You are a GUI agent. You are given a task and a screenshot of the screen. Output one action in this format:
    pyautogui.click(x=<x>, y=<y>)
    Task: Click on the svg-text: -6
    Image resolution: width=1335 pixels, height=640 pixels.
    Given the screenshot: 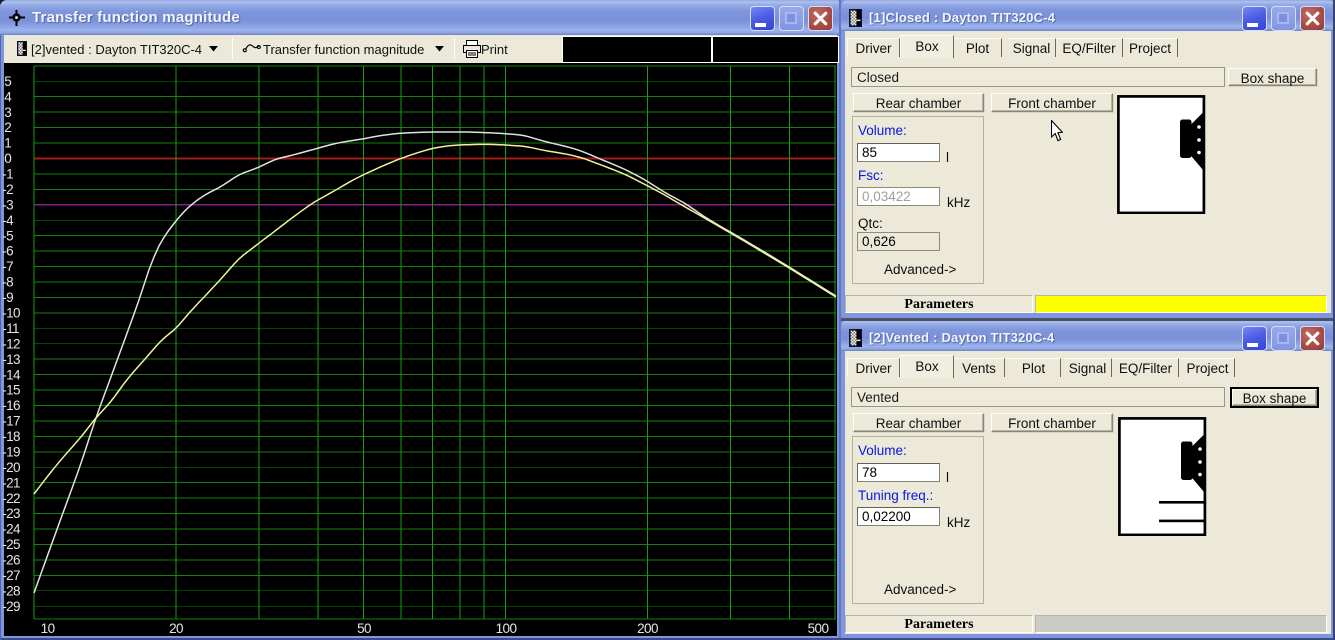 What is the action you would take?
    pyautogui.click(x=7, y=251)
    